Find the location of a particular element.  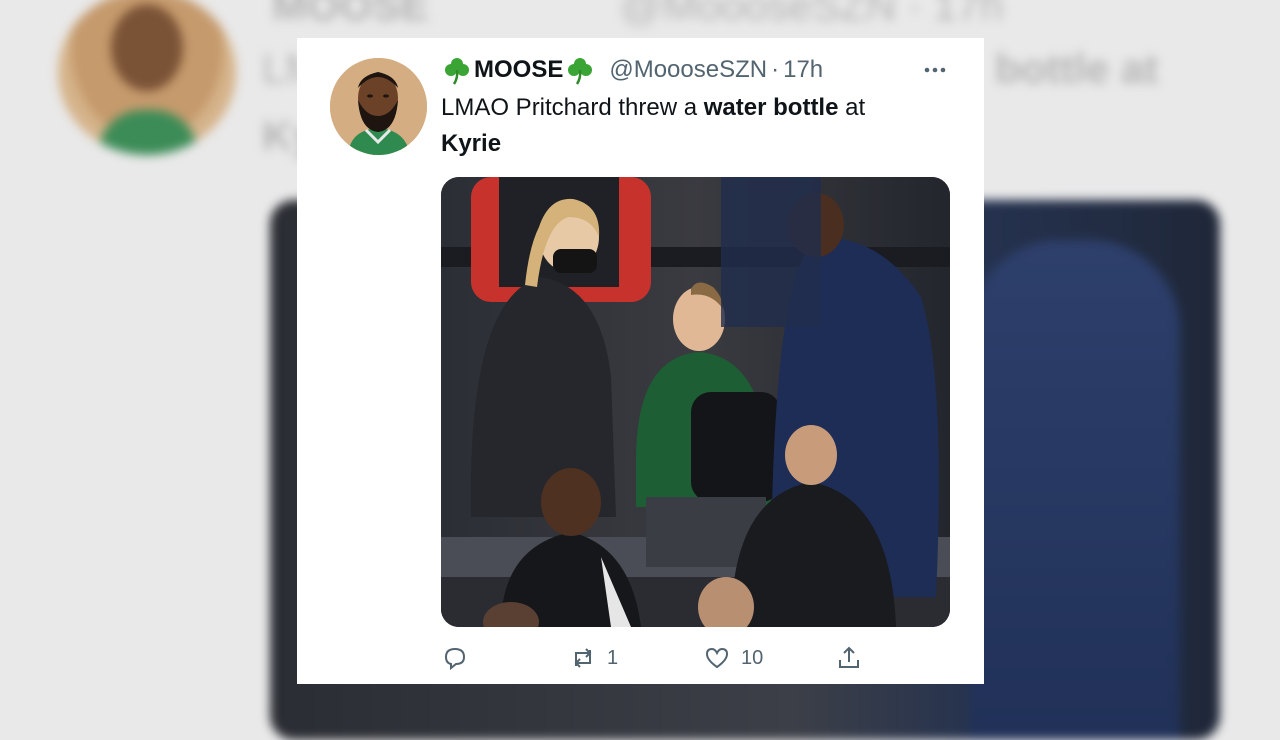

blurred-figure is located at coordinates (1075, 490).